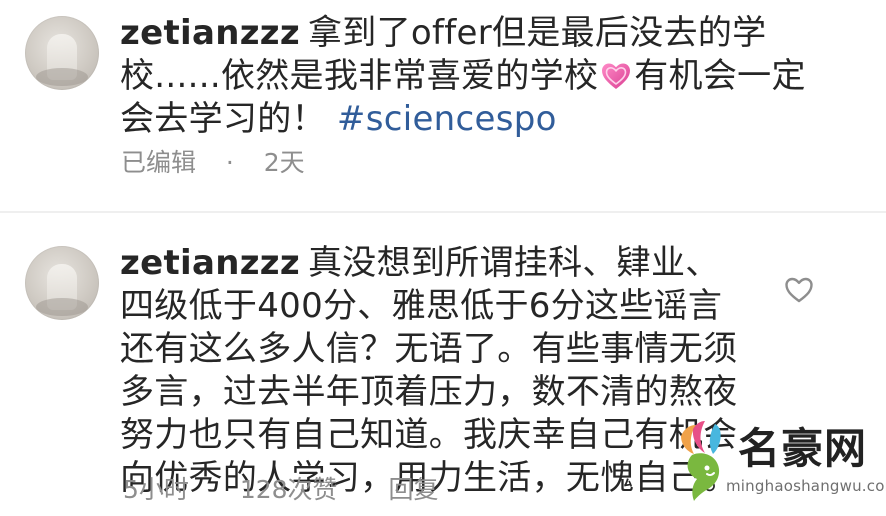 This screenshot has height=516, width=886. Describe the element at coordinates (284, 162) in the screenshot. I see `comment-time: 2天` at that location.